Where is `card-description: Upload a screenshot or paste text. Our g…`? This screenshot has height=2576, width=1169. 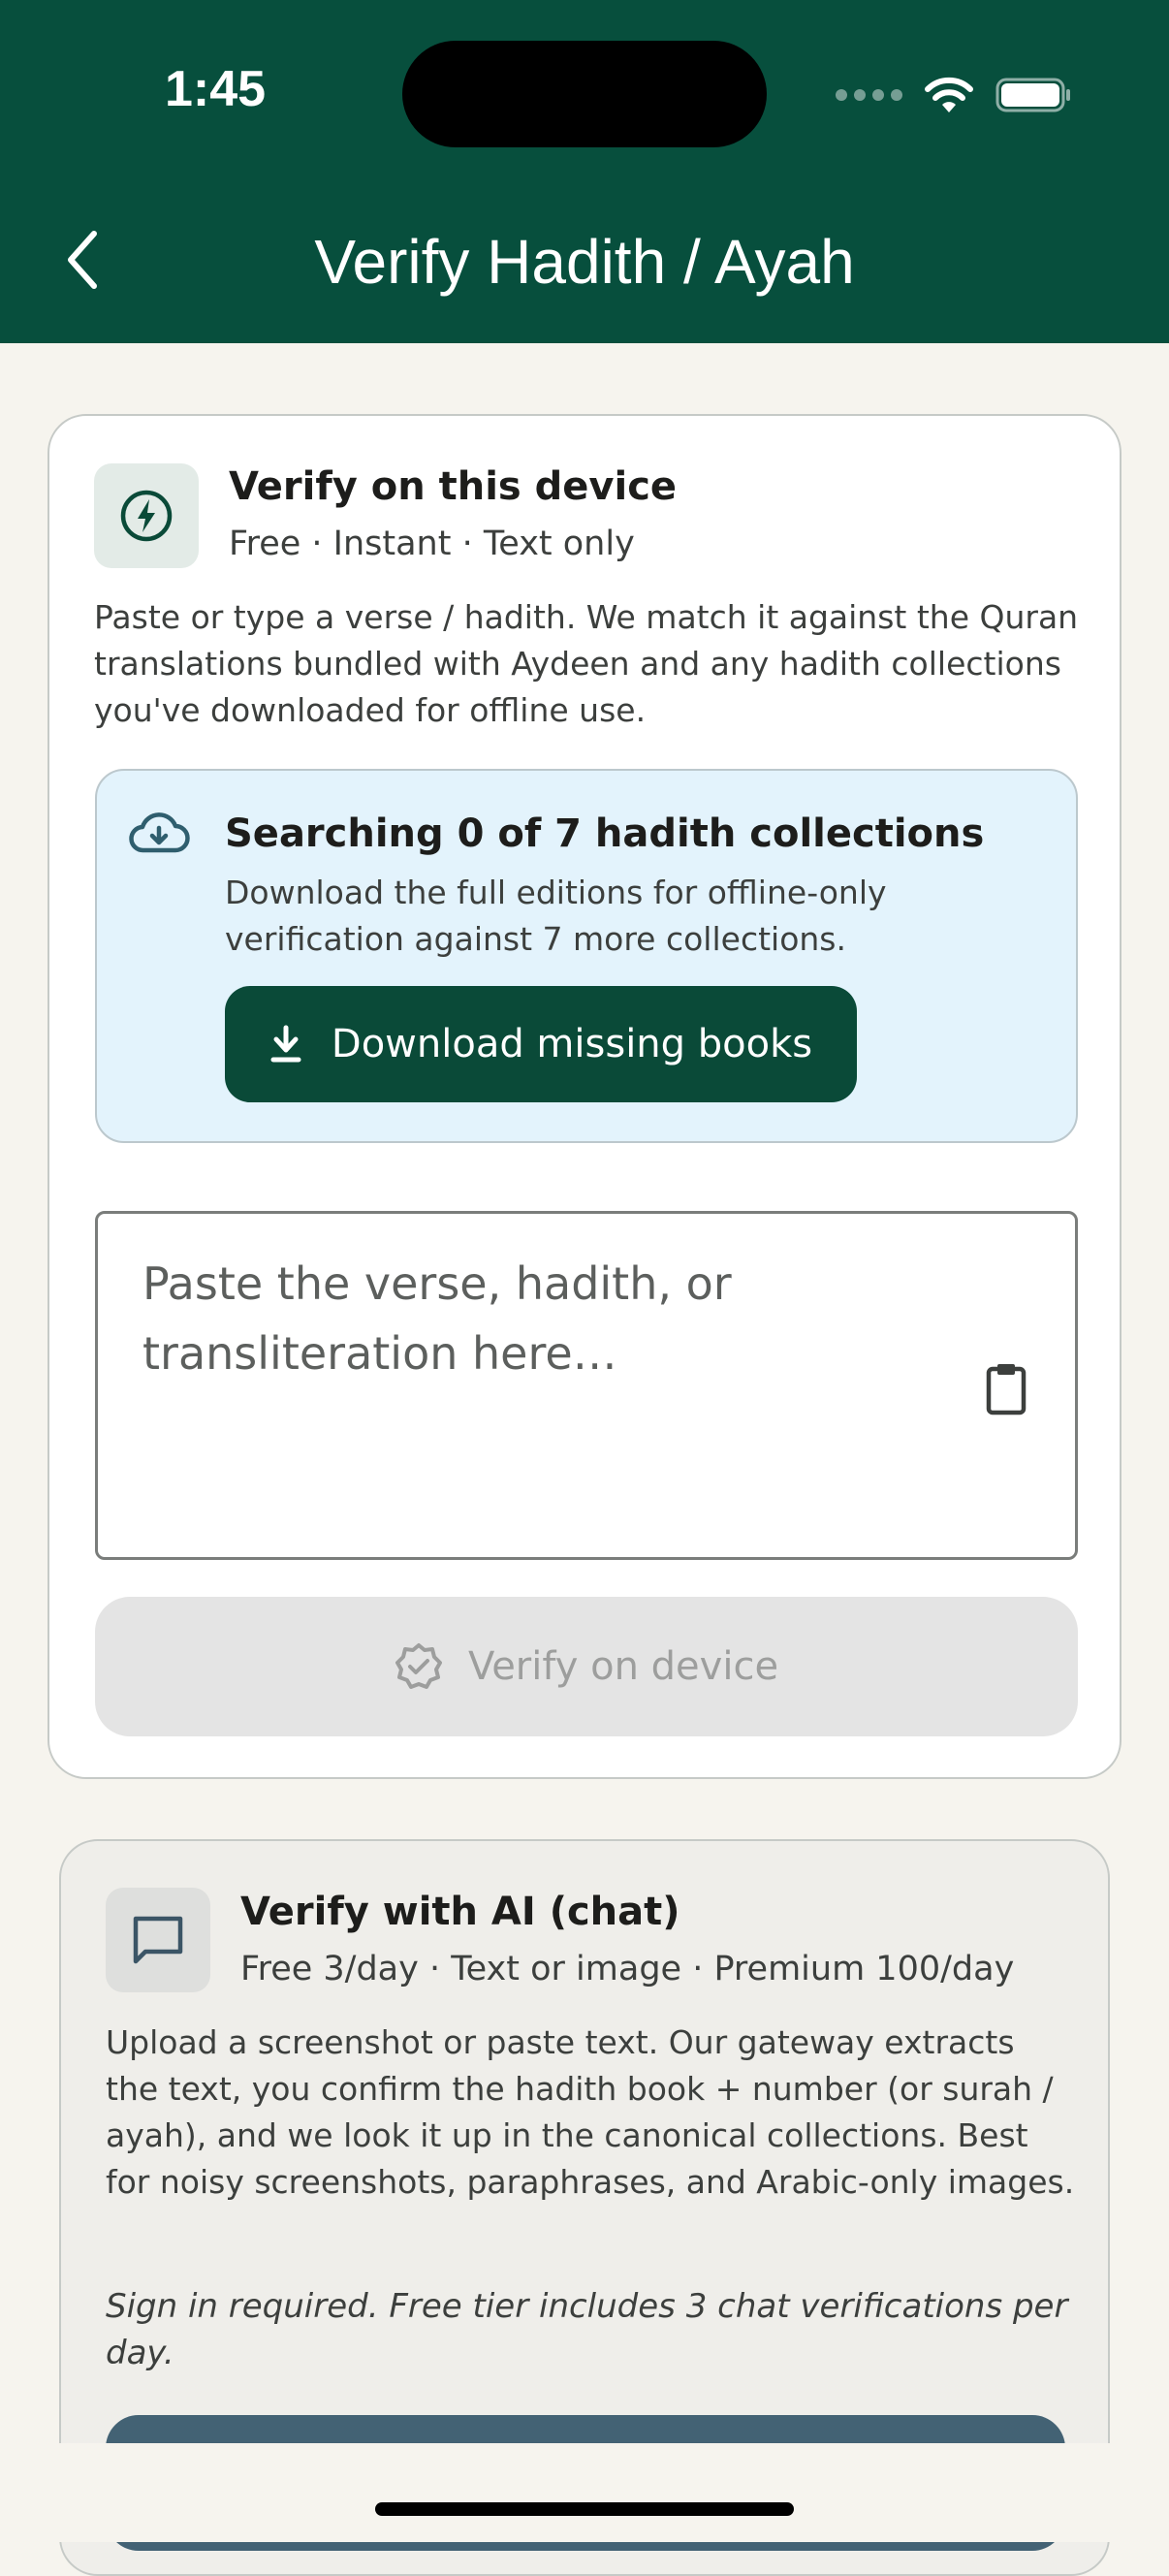
card-description: Upload a screenshot or paste text. Our g… is located at coordinates (590, 2112).